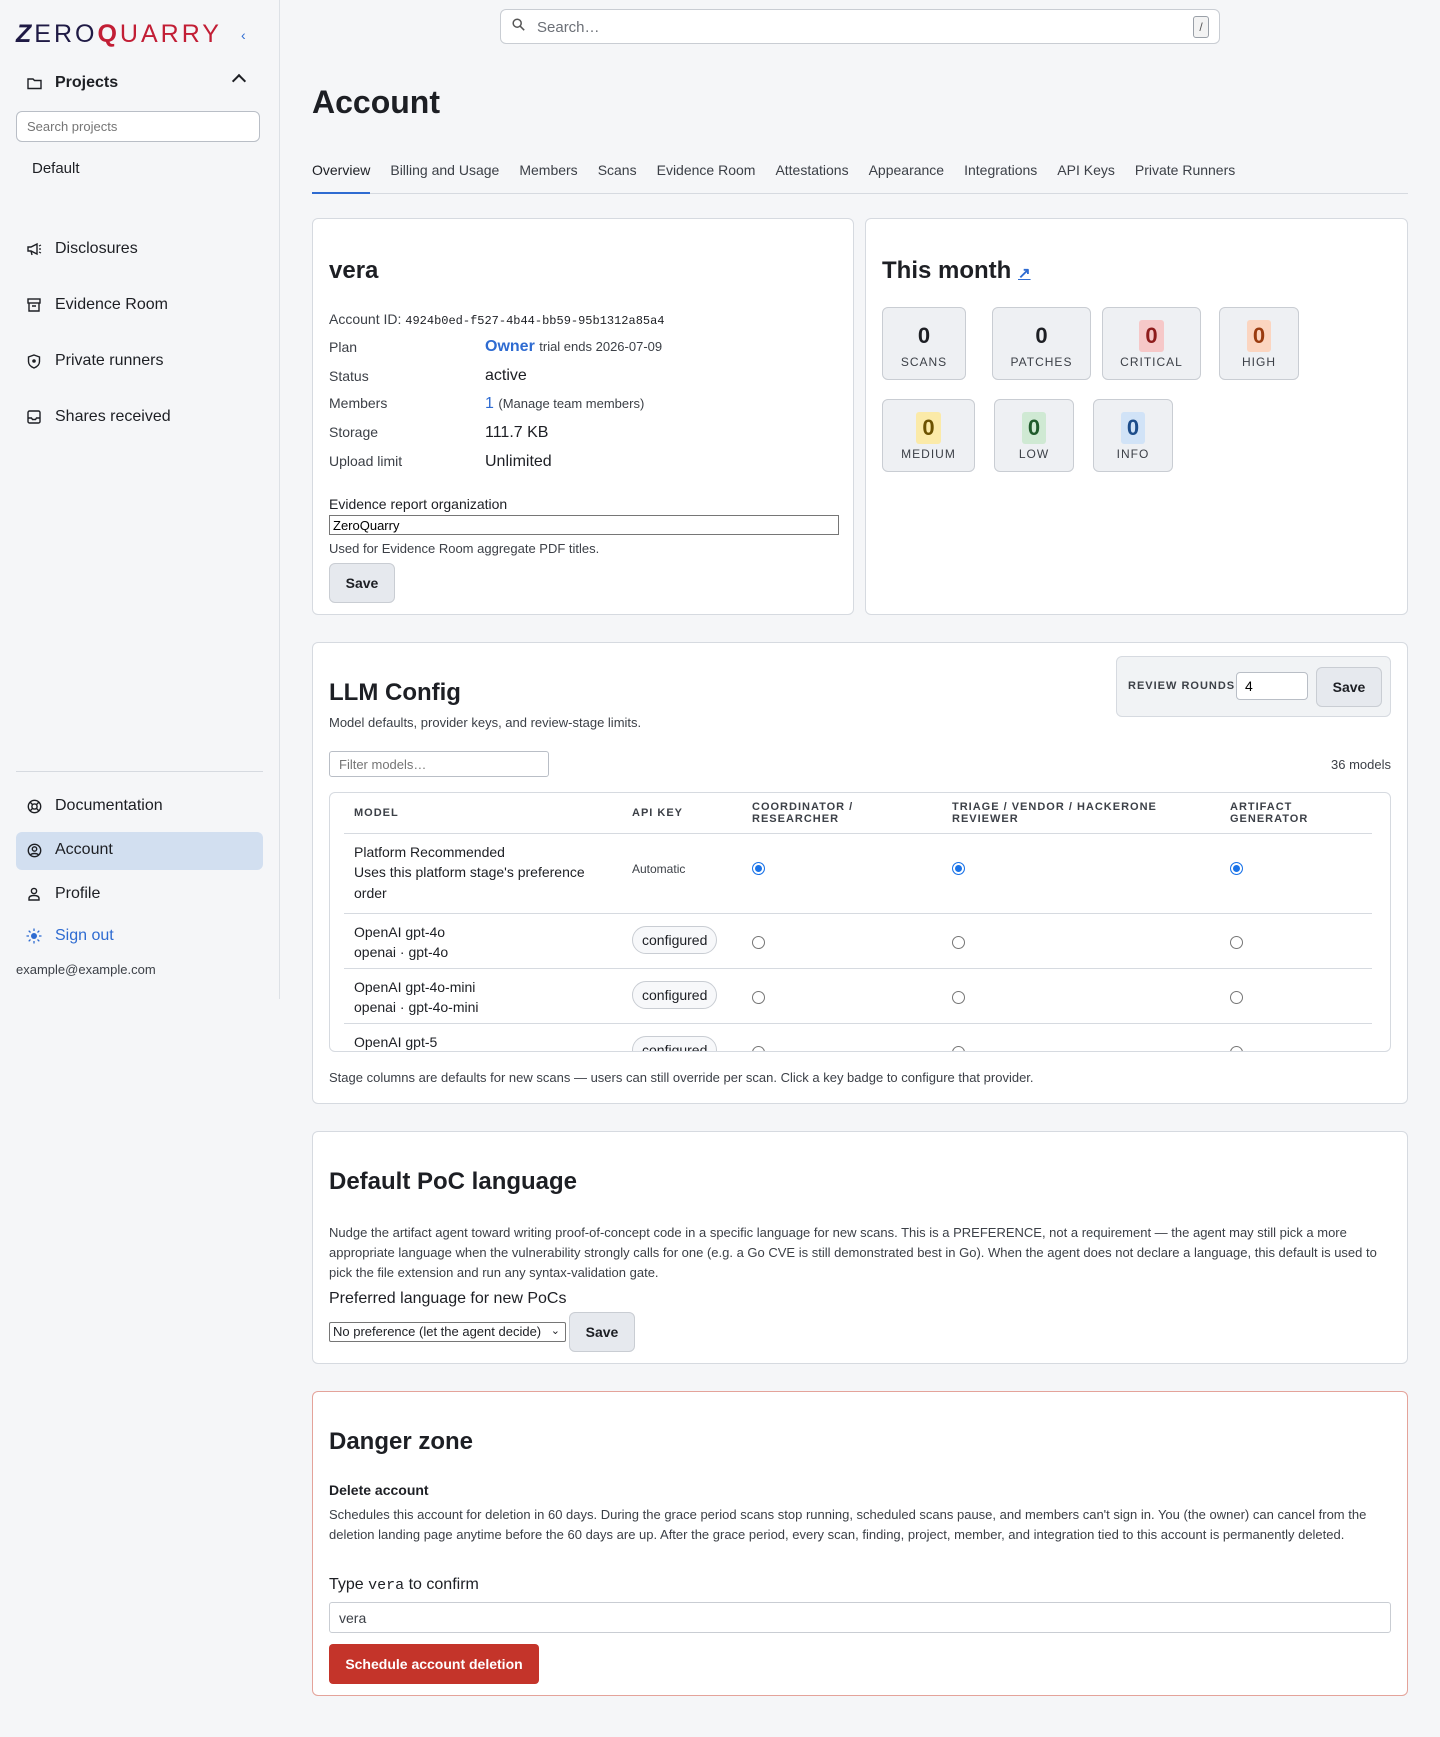 The width and height of the screenshot is (1440, 1737). What do you see at coordinates (72, 83) in the screenshot?
I see `projects-header: Projects` at bounding box center [72, 83].